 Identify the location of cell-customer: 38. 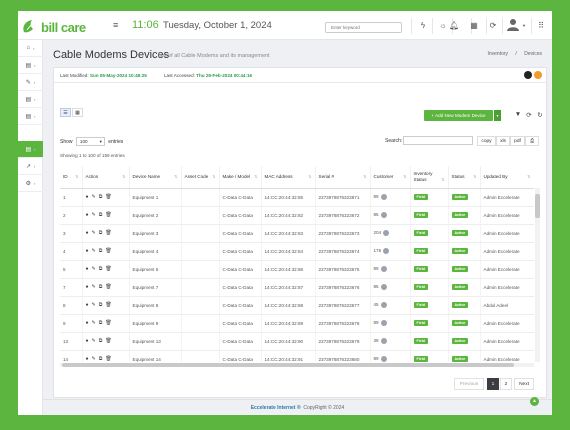
(390, 341).